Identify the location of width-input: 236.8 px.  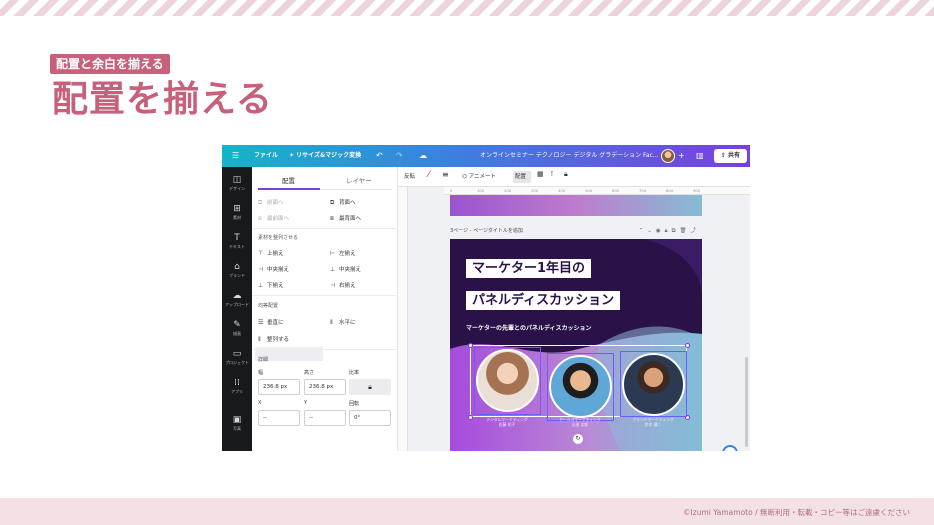
(279, 387).